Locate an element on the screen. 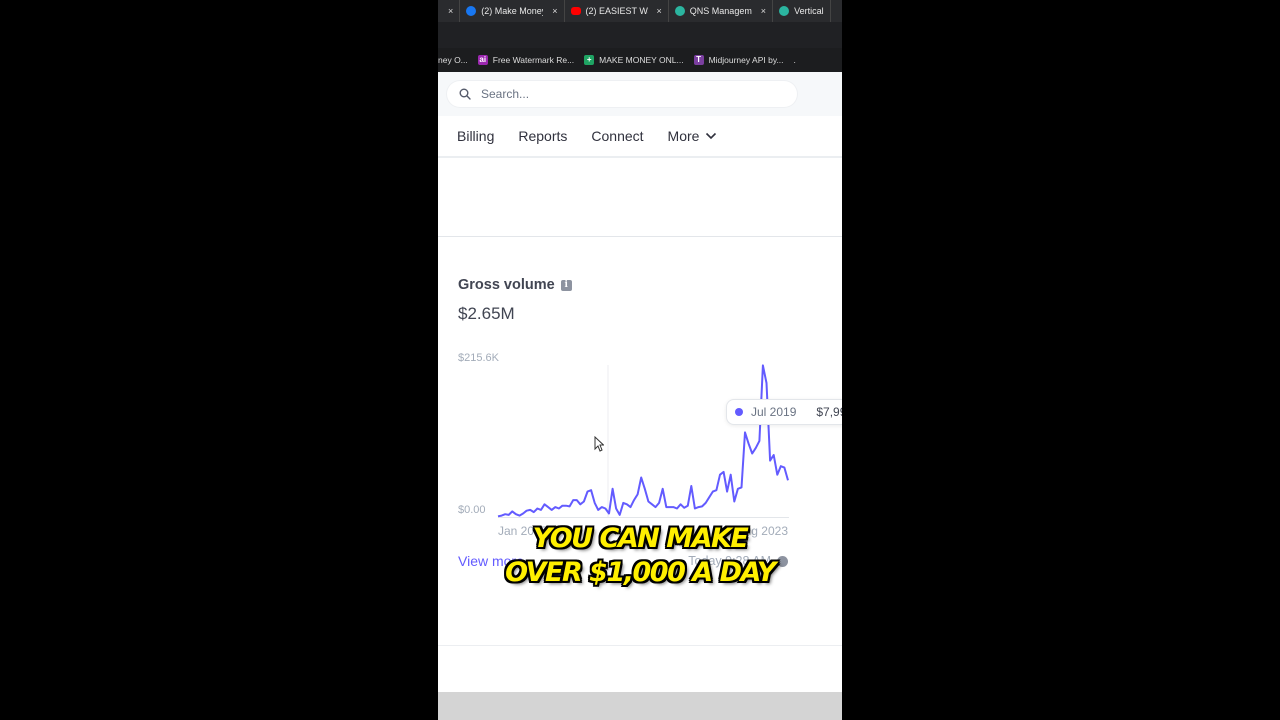 This screenshot has width=1280, height=720. nav-more: More is located at coordinates (693, 136).